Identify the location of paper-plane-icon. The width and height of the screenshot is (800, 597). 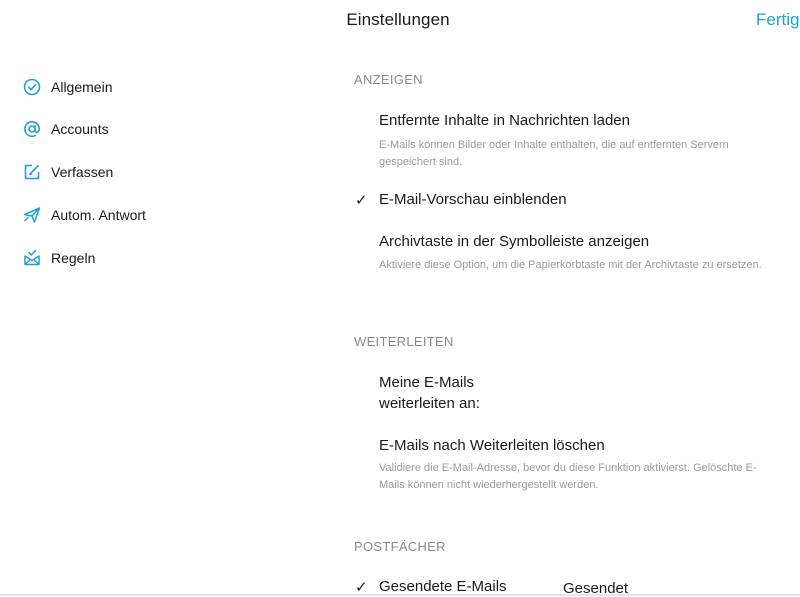
(32, 215).